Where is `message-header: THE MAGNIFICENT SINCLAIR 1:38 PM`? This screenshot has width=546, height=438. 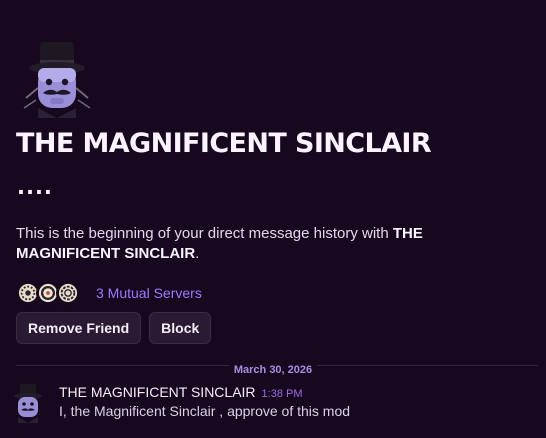 message-header: THE MAGNIFICENT SINCLAIR 1:38 PM is located at coordinates (181, 392).